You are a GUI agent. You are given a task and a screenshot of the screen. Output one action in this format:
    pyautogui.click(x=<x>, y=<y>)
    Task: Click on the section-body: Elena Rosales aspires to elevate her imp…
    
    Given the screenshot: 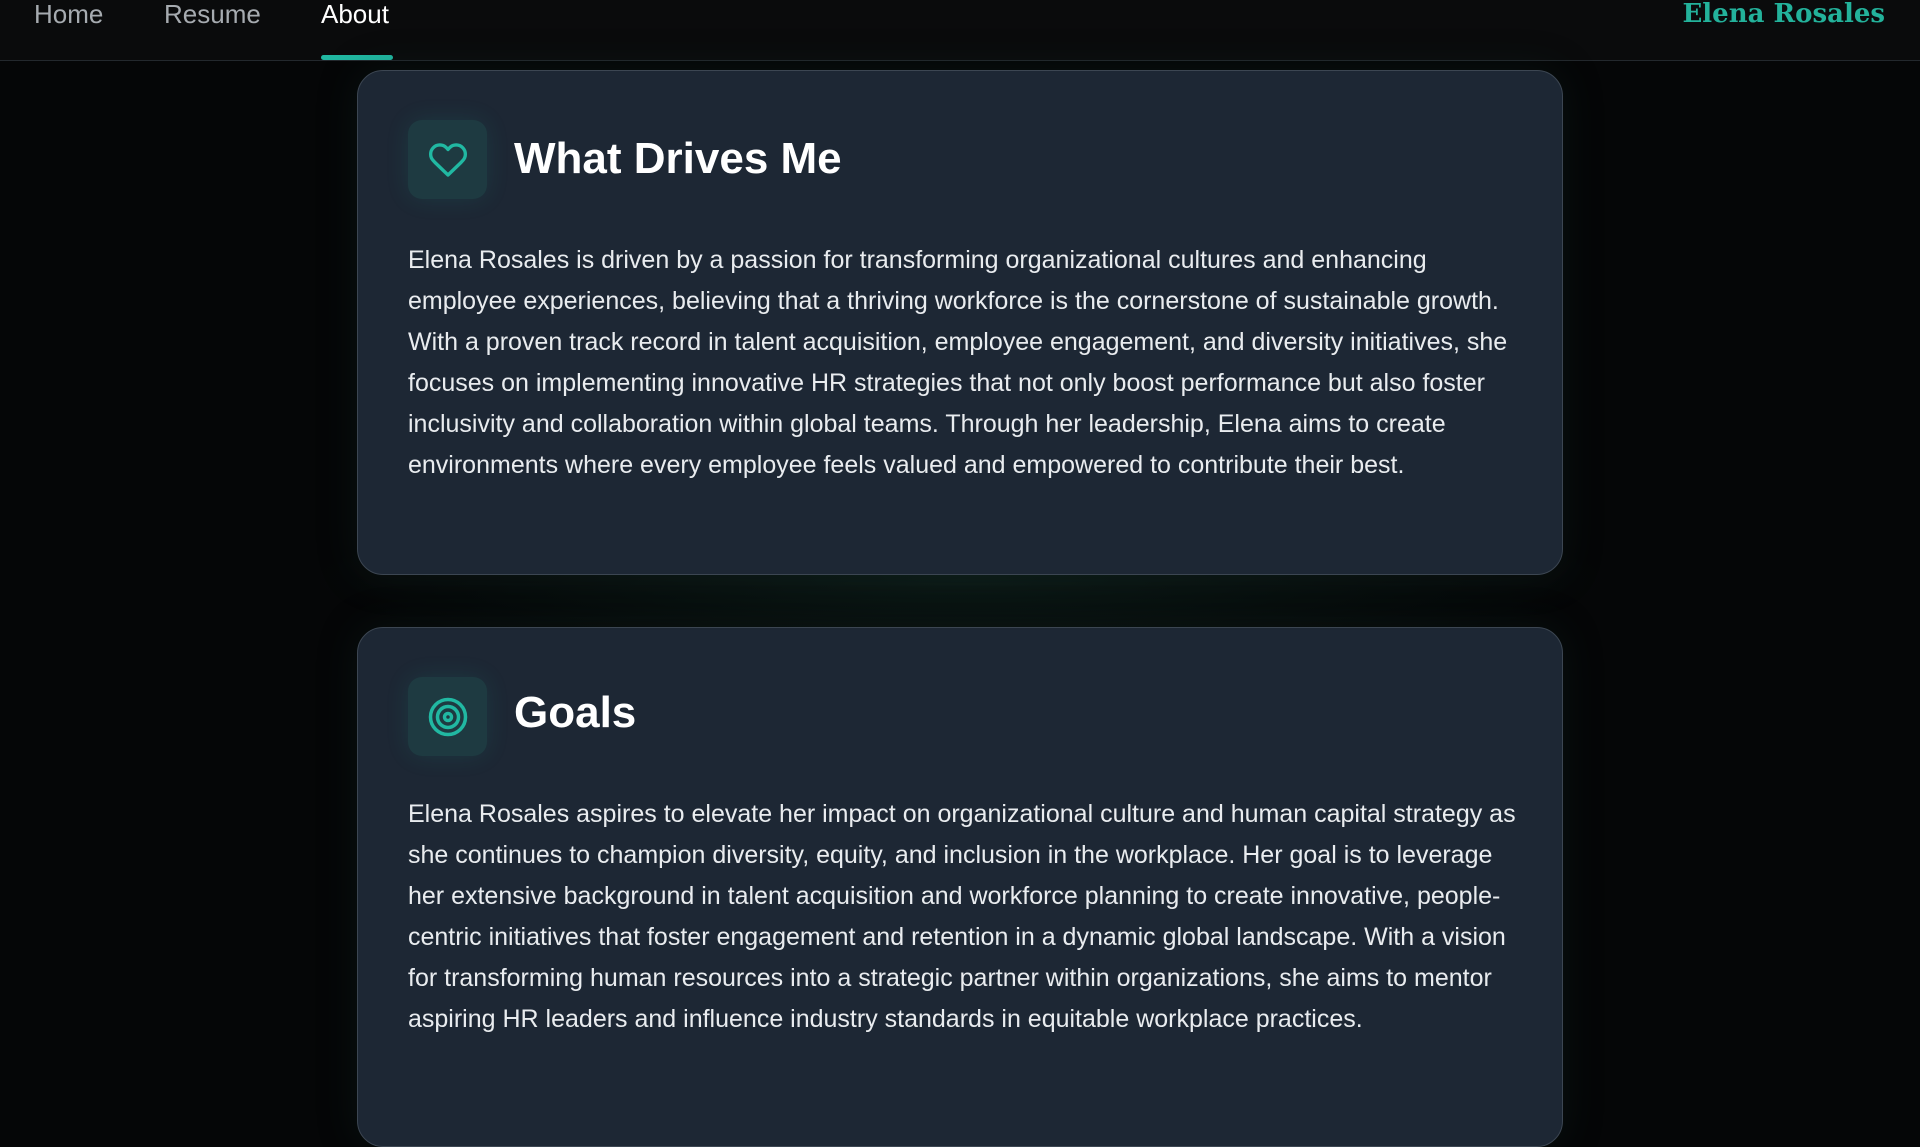 What is the action you would take?
    pyautogui.click(x=962, y=916)
    